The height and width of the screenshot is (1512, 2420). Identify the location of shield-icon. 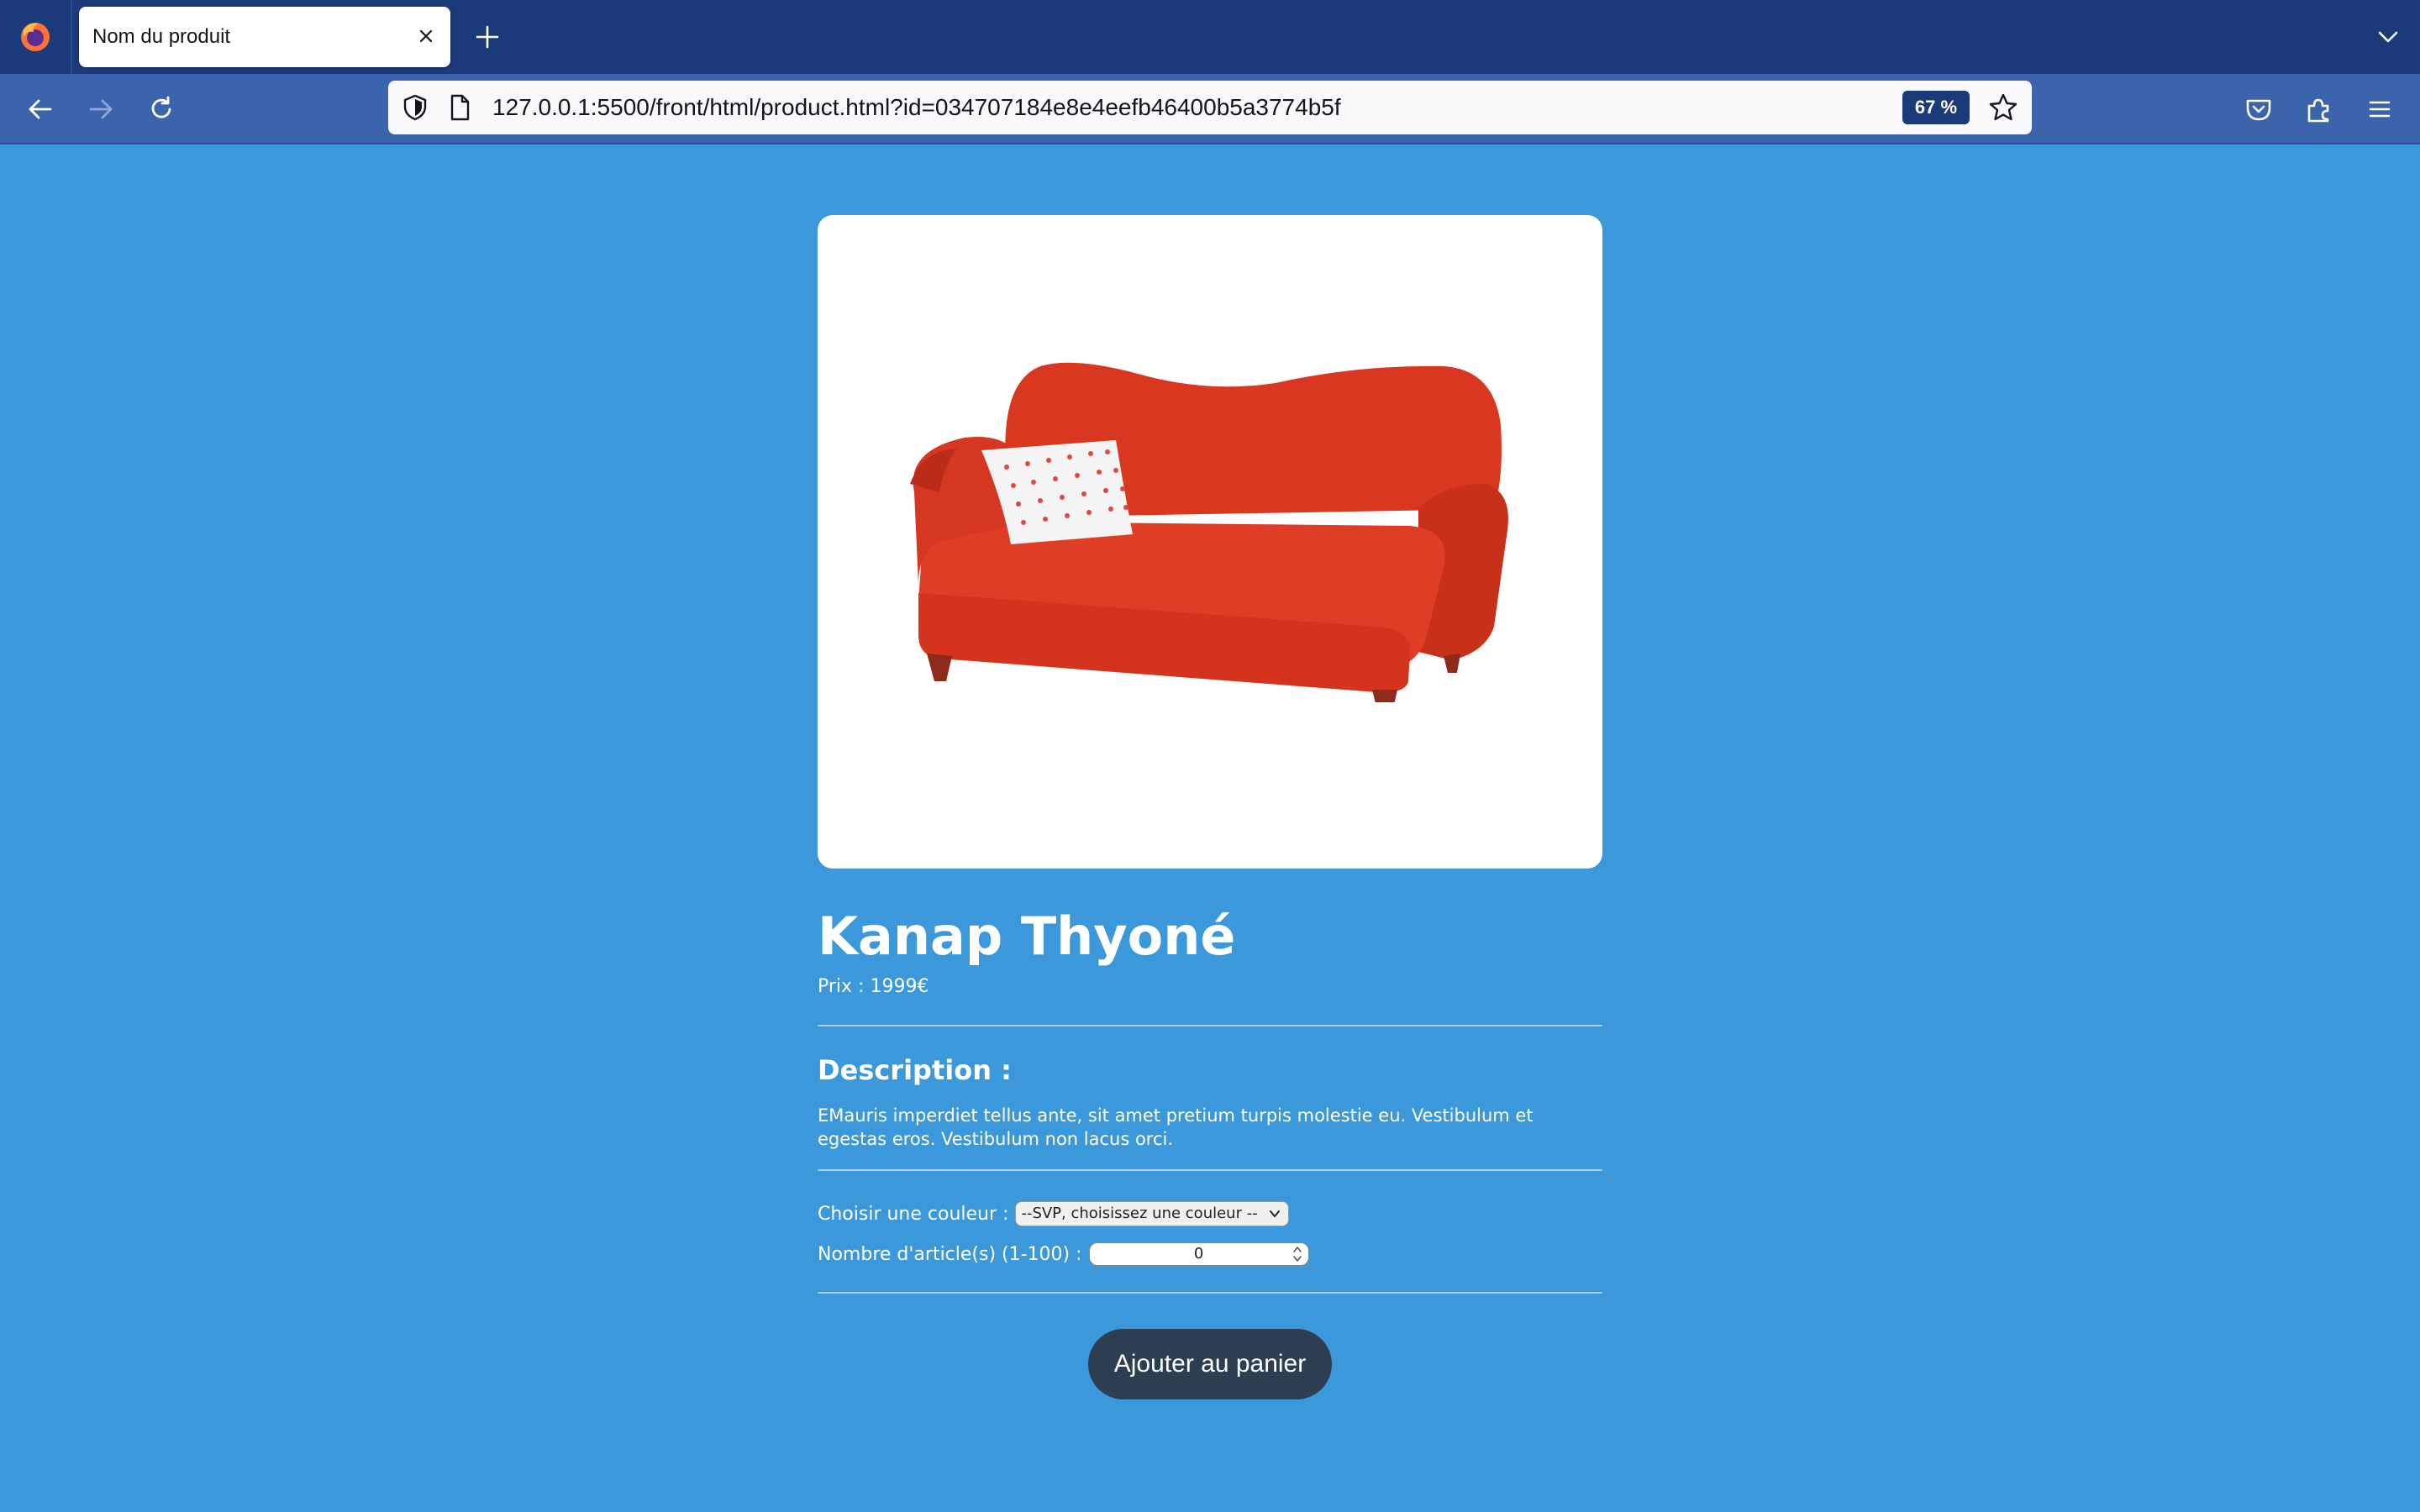
(415, 107).